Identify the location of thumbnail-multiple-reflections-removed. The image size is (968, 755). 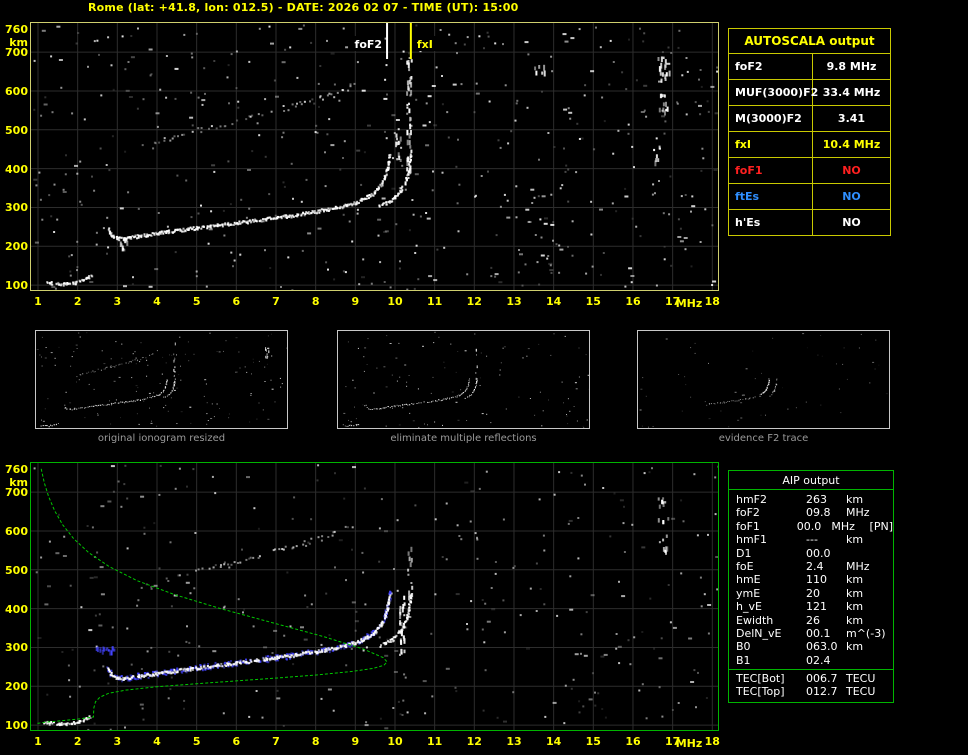
(463, 379).